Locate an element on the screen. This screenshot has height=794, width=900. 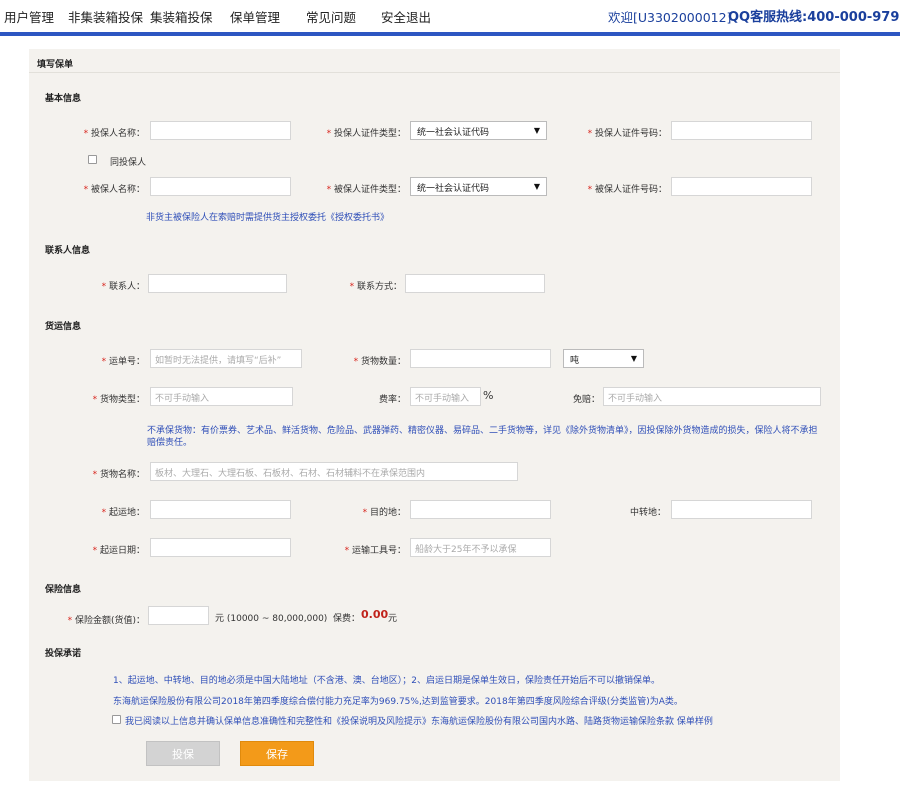
exclusion-note-line2: 赔偿责任。 is located at coordinates (170, 443).